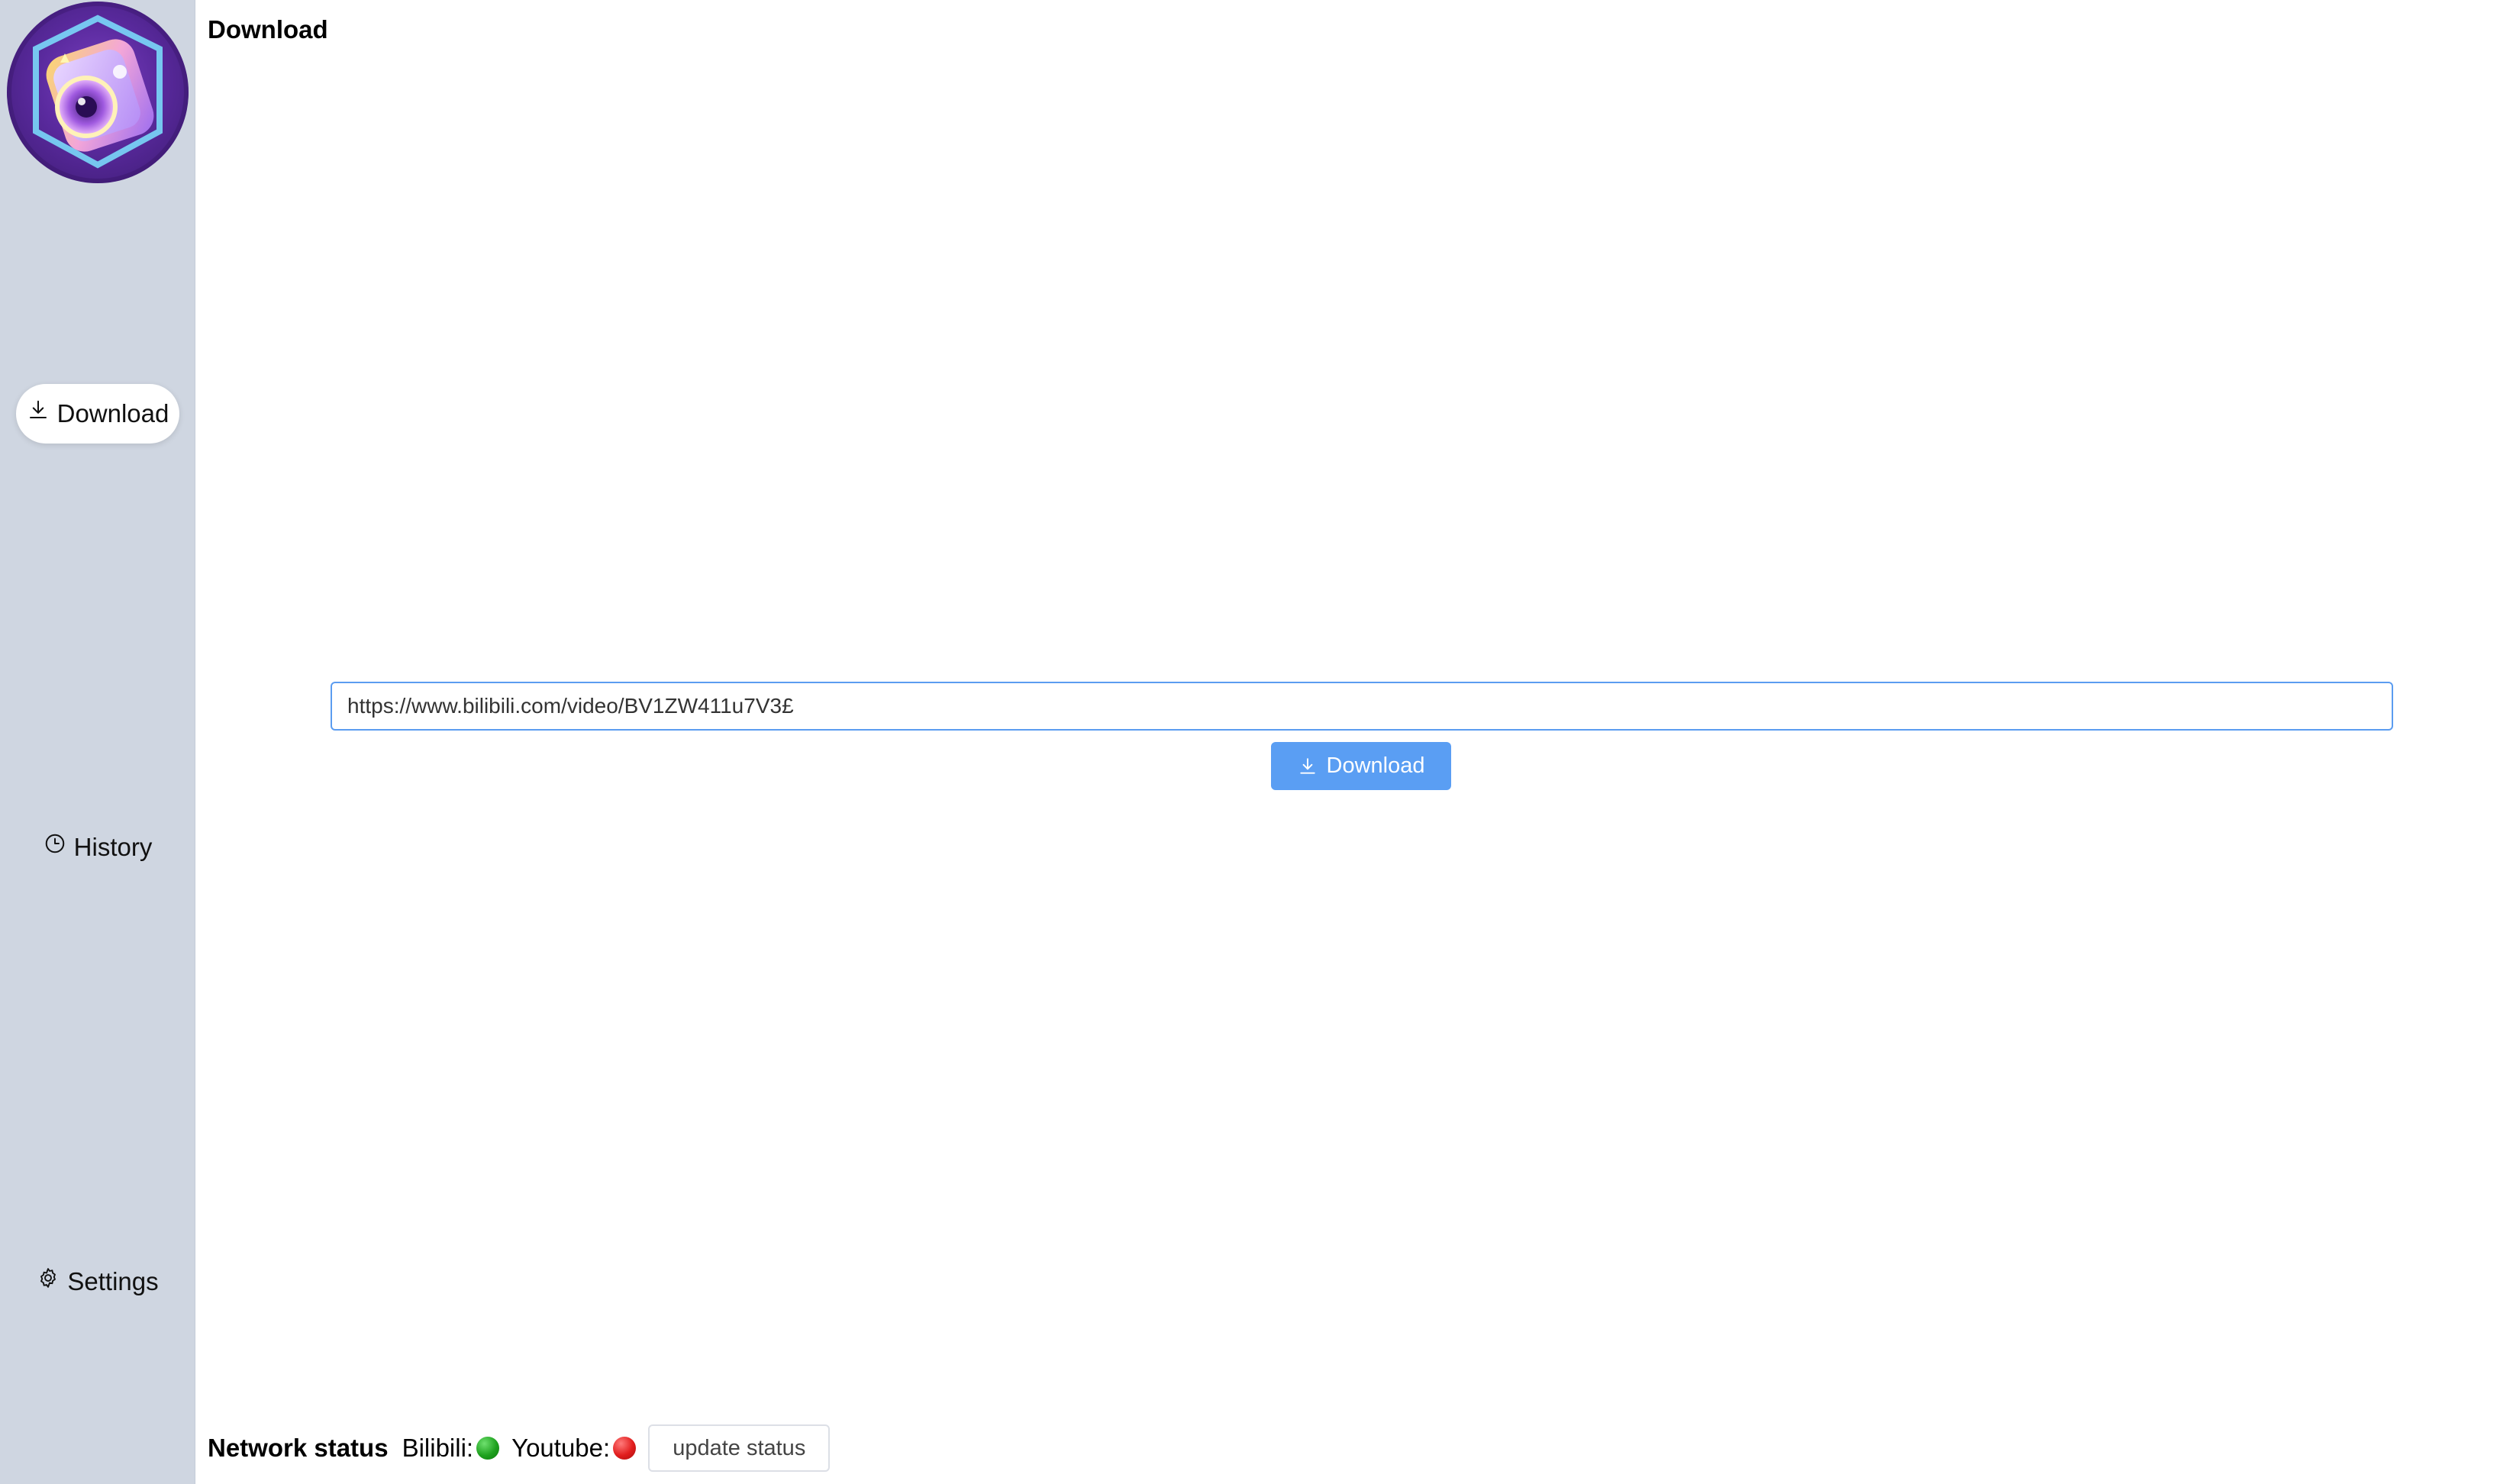 The width and height of the screenshot is (2513, 1484). I want to click on camera-logo-icon, so click(98, 92).